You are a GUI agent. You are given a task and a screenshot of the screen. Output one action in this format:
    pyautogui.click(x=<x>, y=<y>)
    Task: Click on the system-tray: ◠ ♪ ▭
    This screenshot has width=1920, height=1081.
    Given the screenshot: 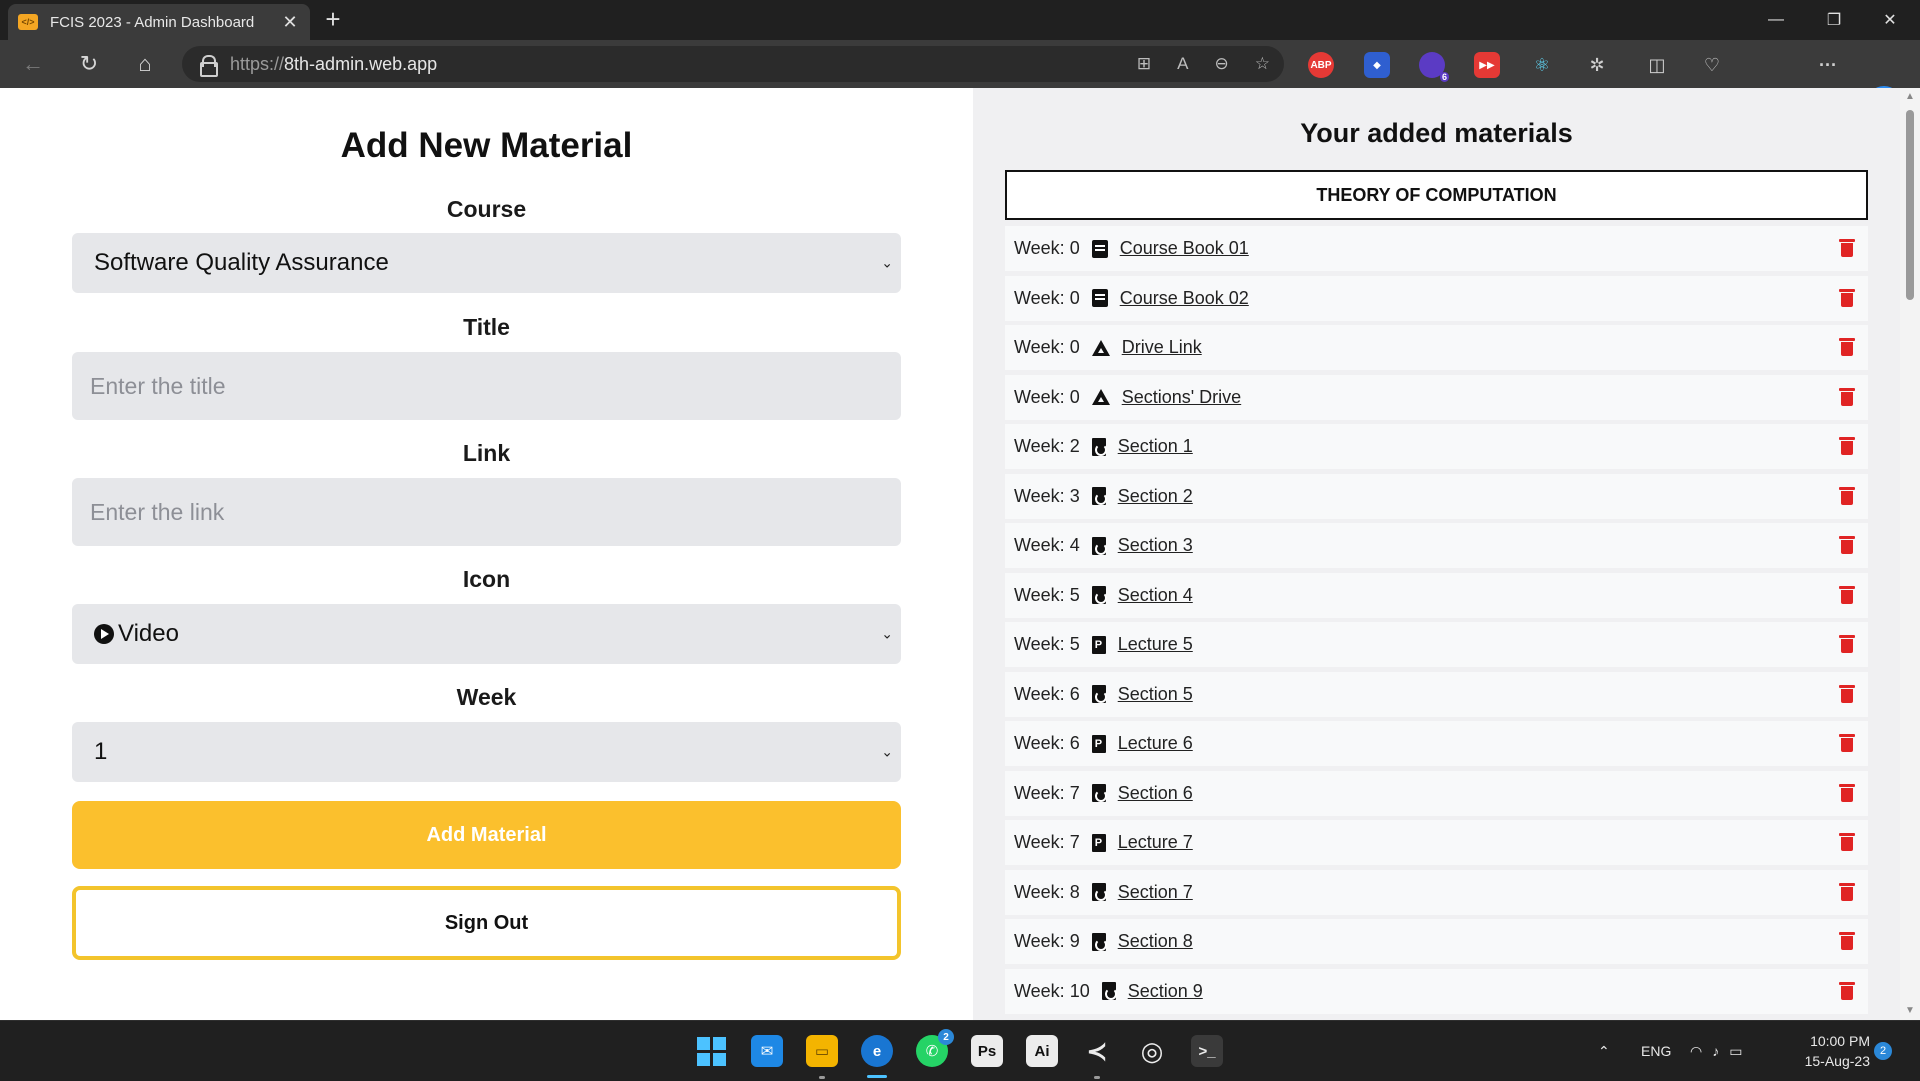 What is the action you would take?
    pyautogui.click(x=1716, y=1051)
    